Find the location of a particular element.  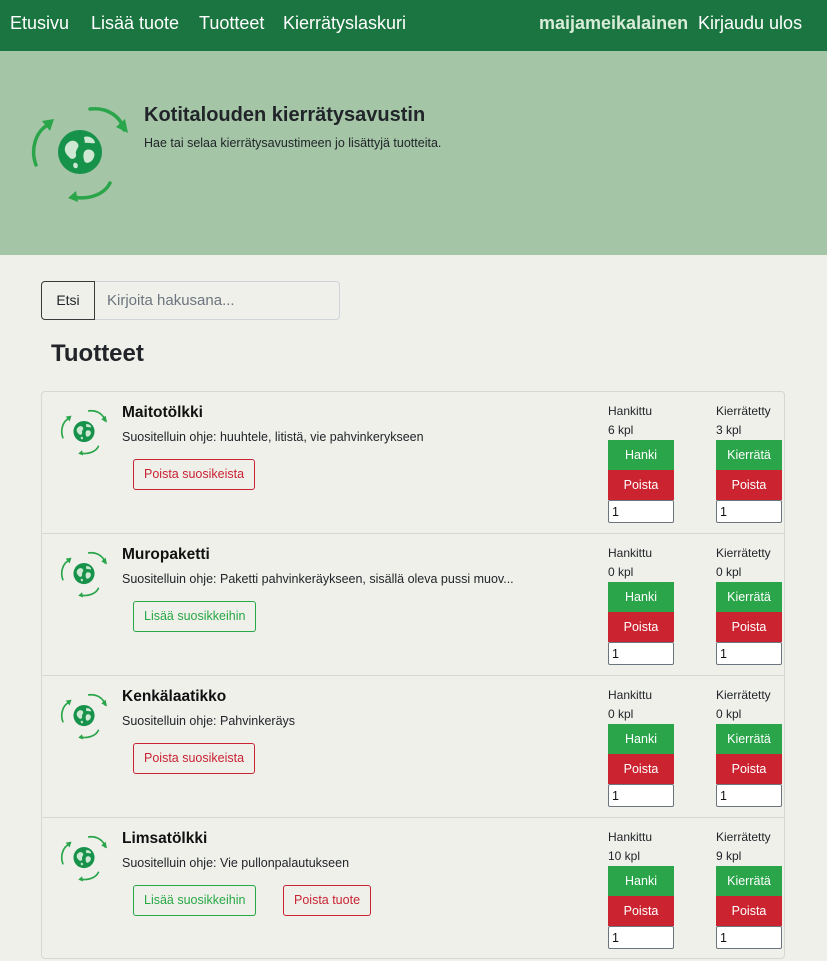

acquired-count: 6 kpl is located at coordinates (621, 430).